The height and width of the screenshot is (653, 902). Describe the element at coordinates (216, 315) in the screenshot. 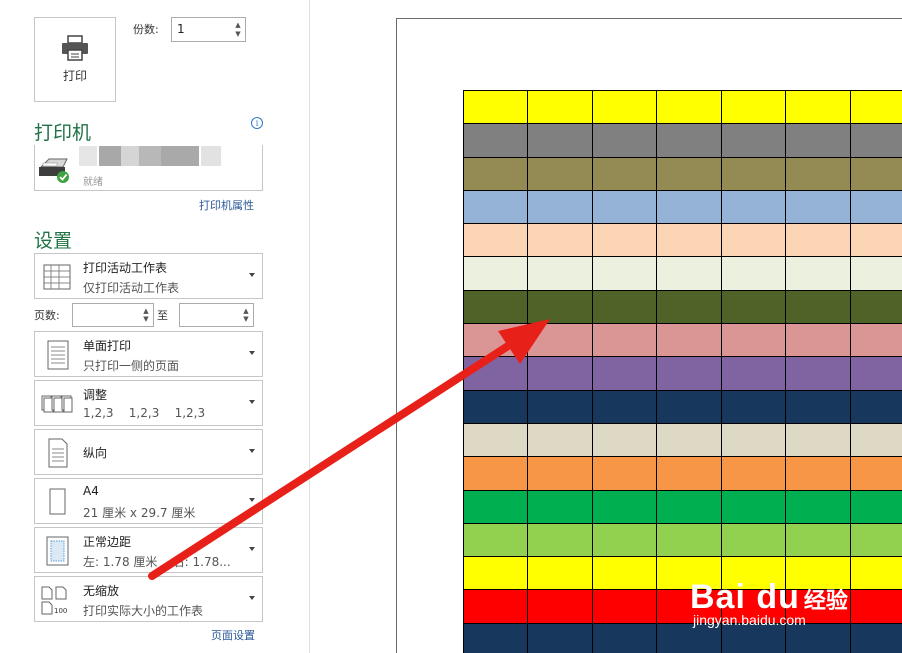

I see `pages-to-input: ▲ ▼` at that location.